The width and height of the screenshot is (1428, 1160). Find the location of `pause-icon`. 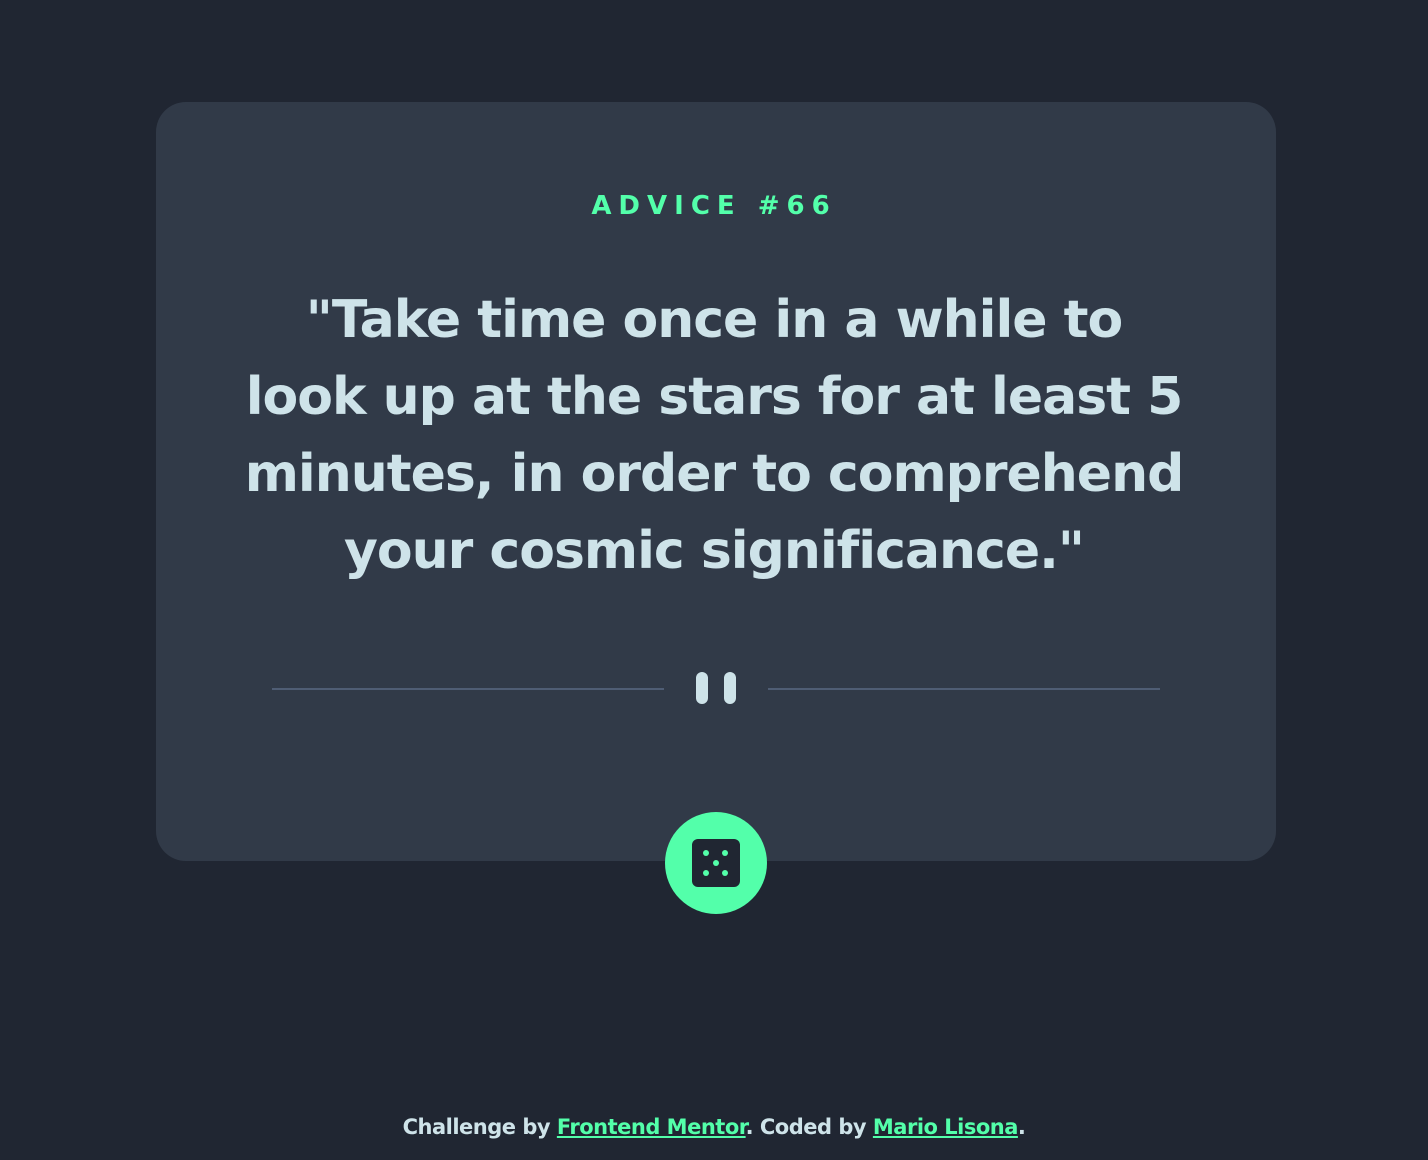

pause-icon is located at coordinates (716, 688).